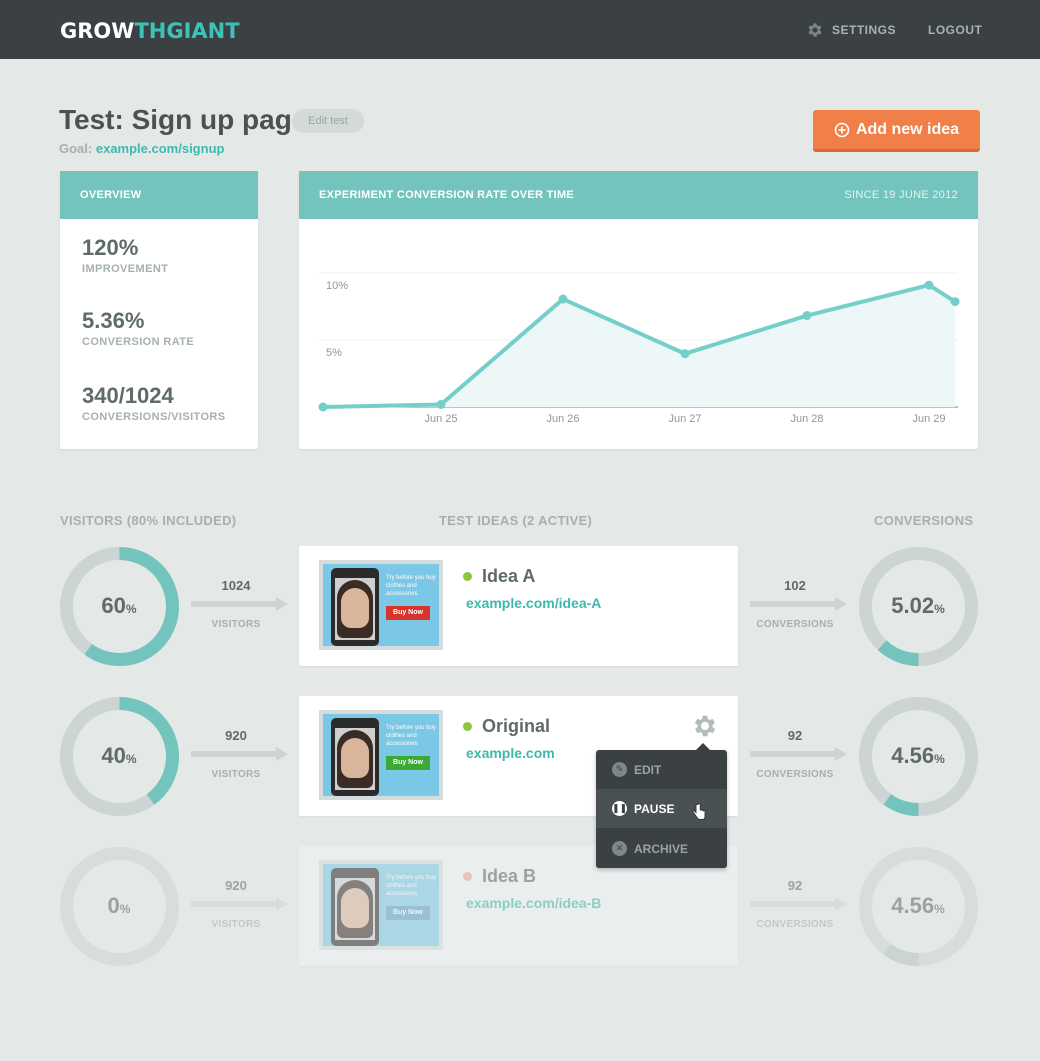  I want to click on dropdown-item-label: EDIT, so click(648, 769).